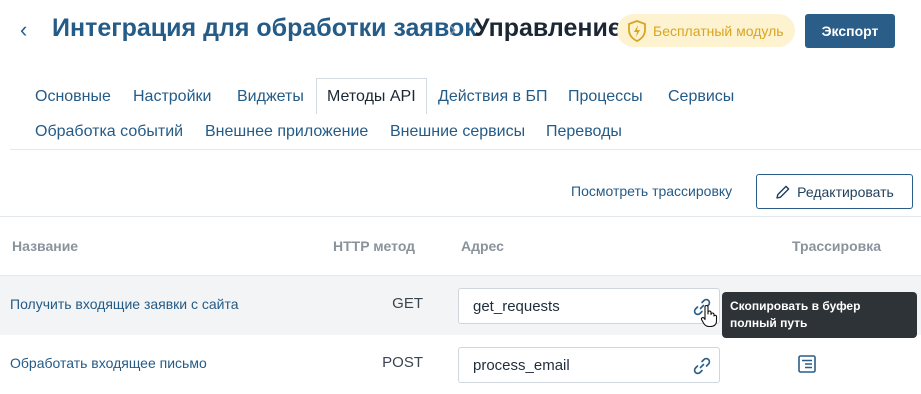 The width and height of the screenshot is (921, 394). I want to click on tab-external-app: Внешнее приложение, so click(286, 132).